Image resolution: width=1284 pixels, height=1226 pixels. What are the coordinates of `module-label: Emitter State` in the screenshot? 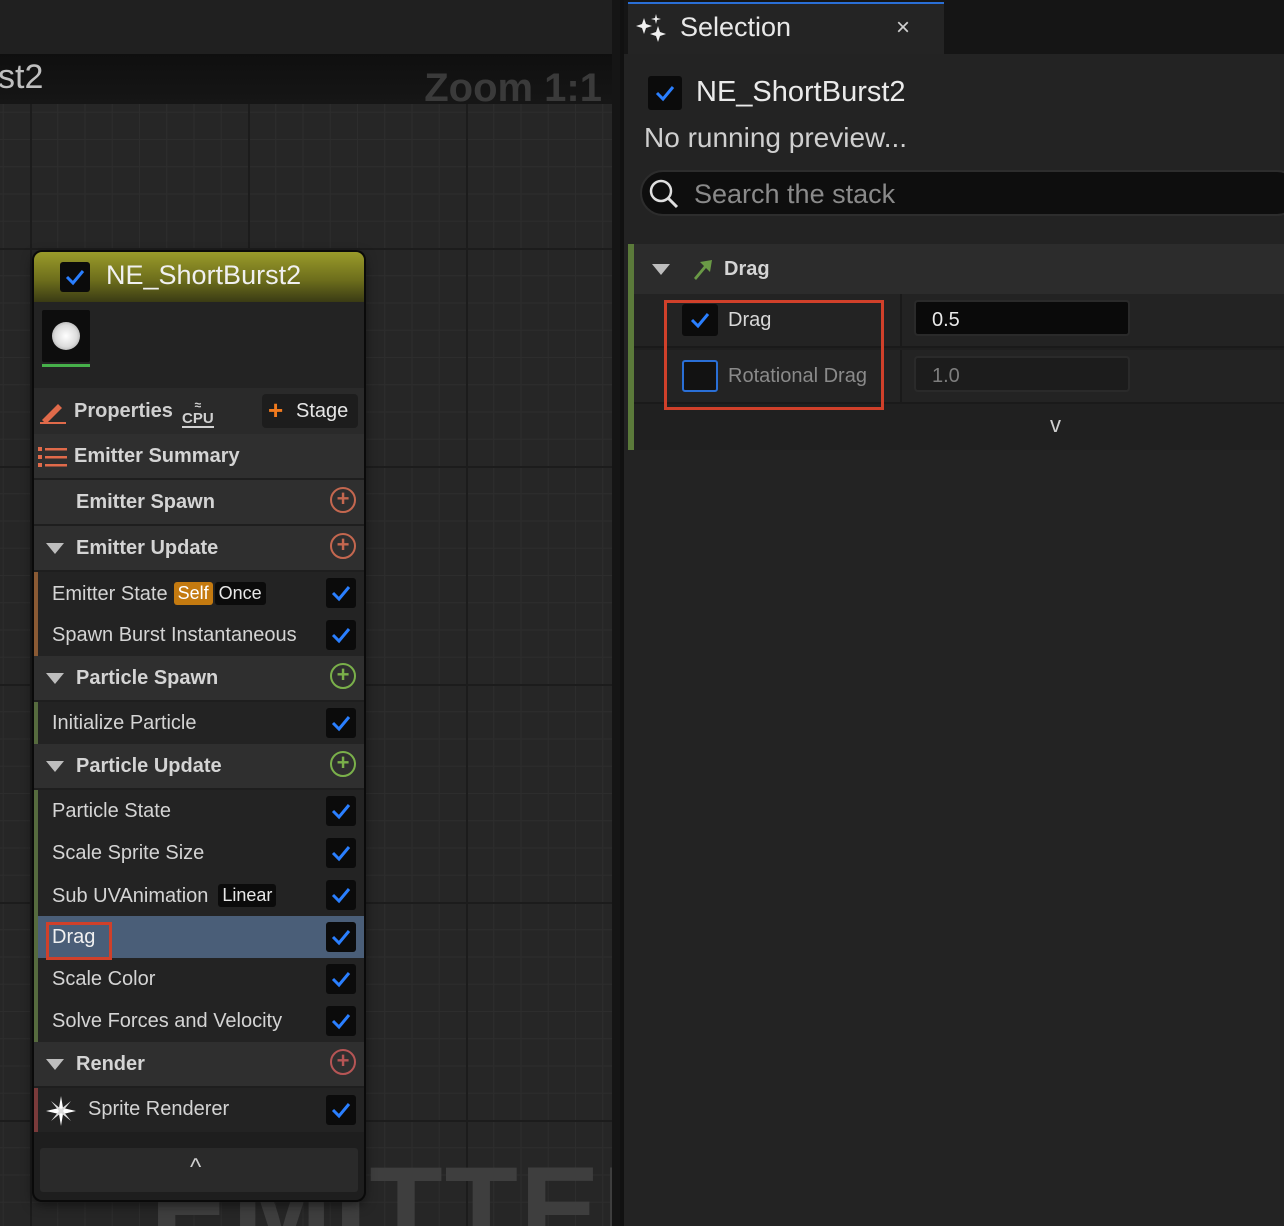 It's located at (110, 594).